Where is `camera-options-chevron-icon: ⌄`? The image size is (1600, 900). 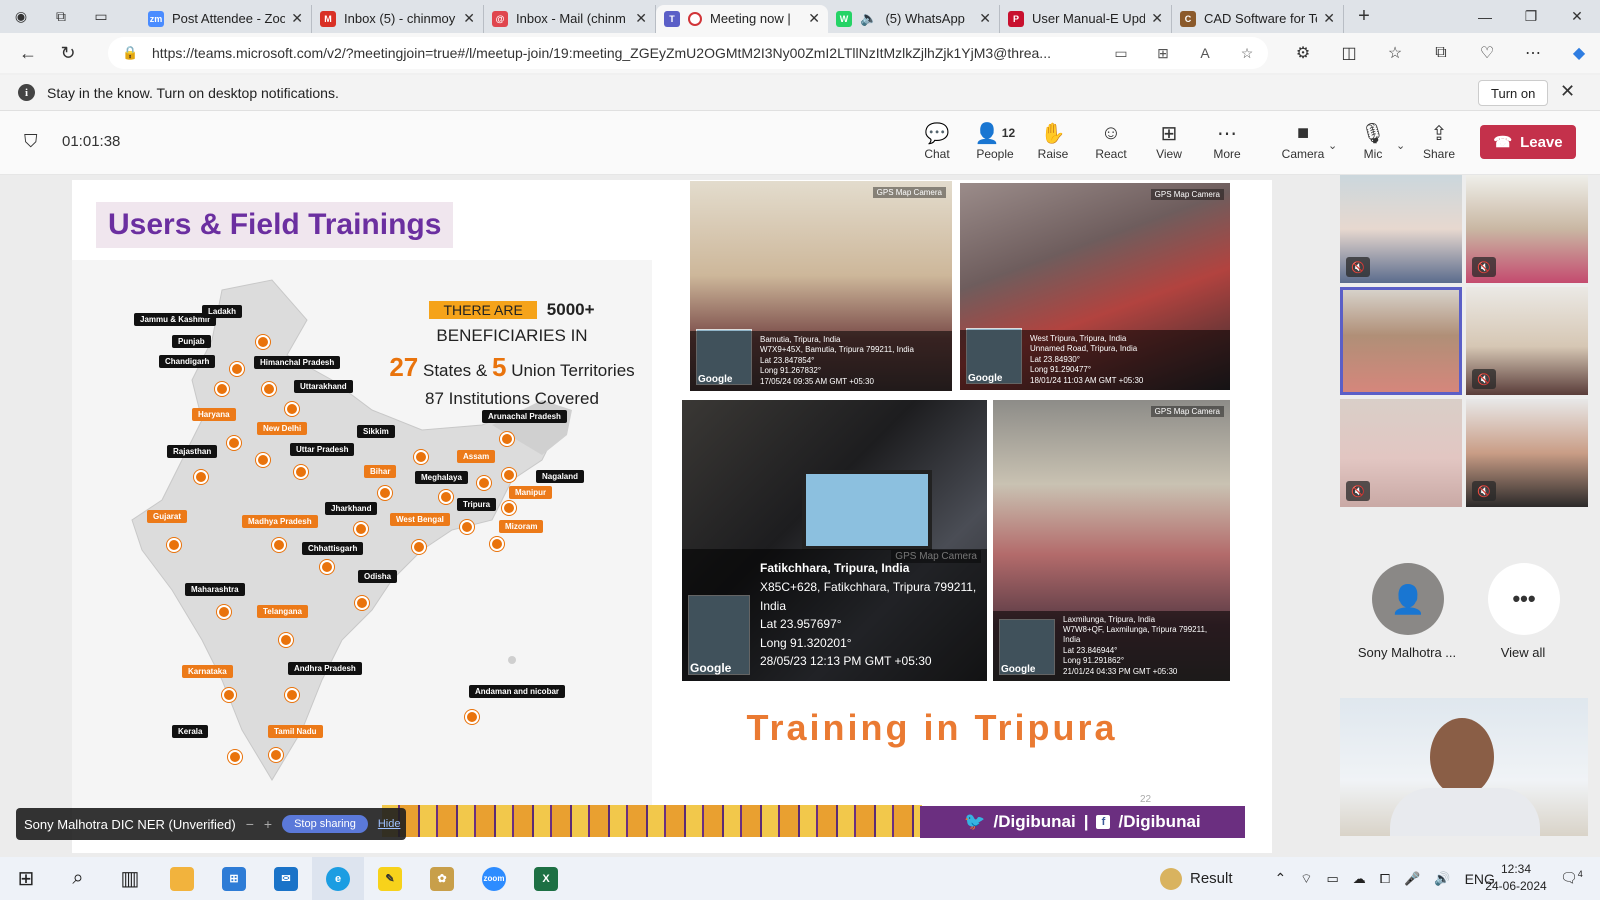
camera-options-chevron-icon: ⌄ is located at coordinates (1332, 145).